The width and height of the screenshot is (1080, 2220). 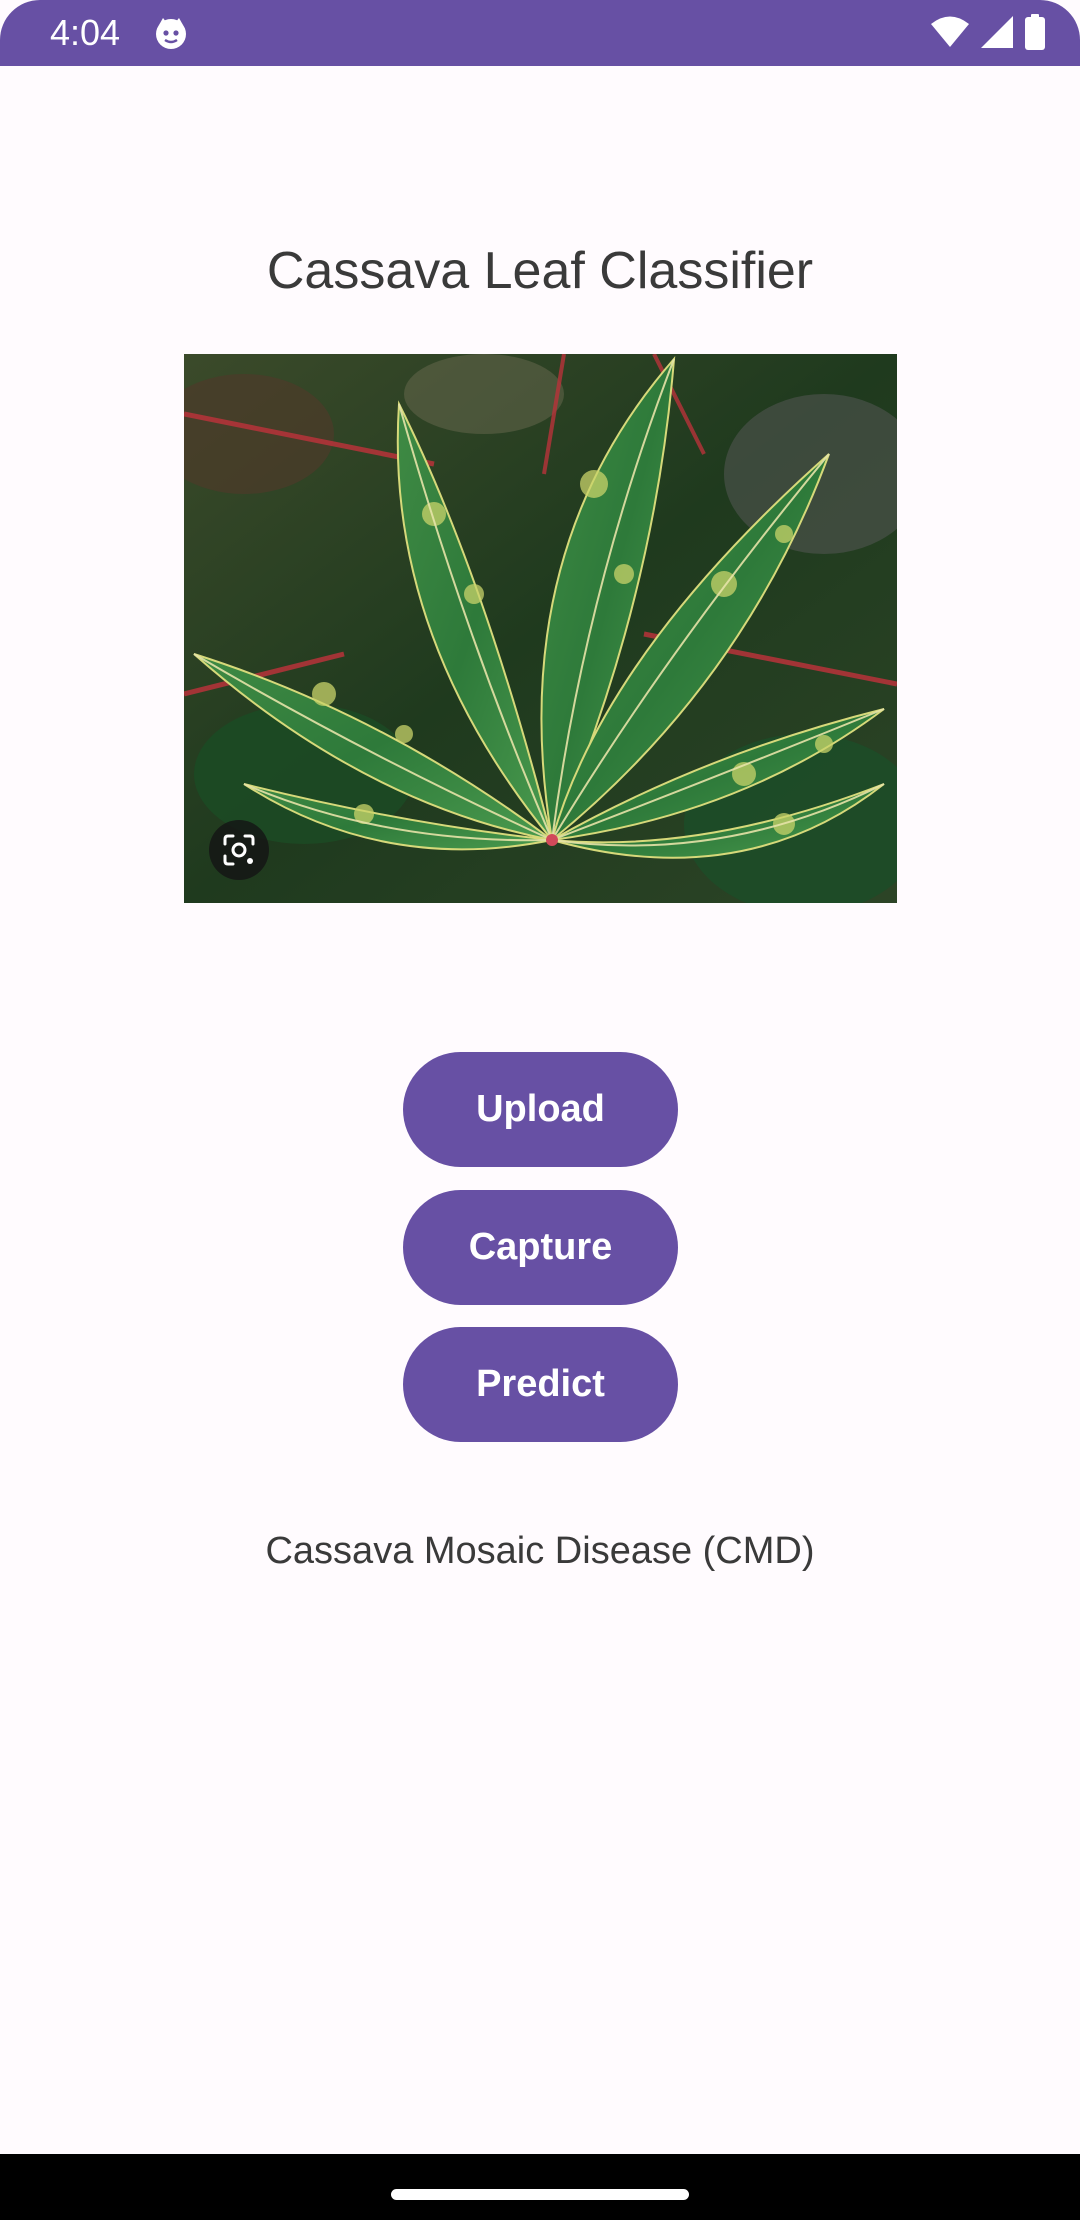 I want to click on navigation-bar, so click(x=540, y=2187).